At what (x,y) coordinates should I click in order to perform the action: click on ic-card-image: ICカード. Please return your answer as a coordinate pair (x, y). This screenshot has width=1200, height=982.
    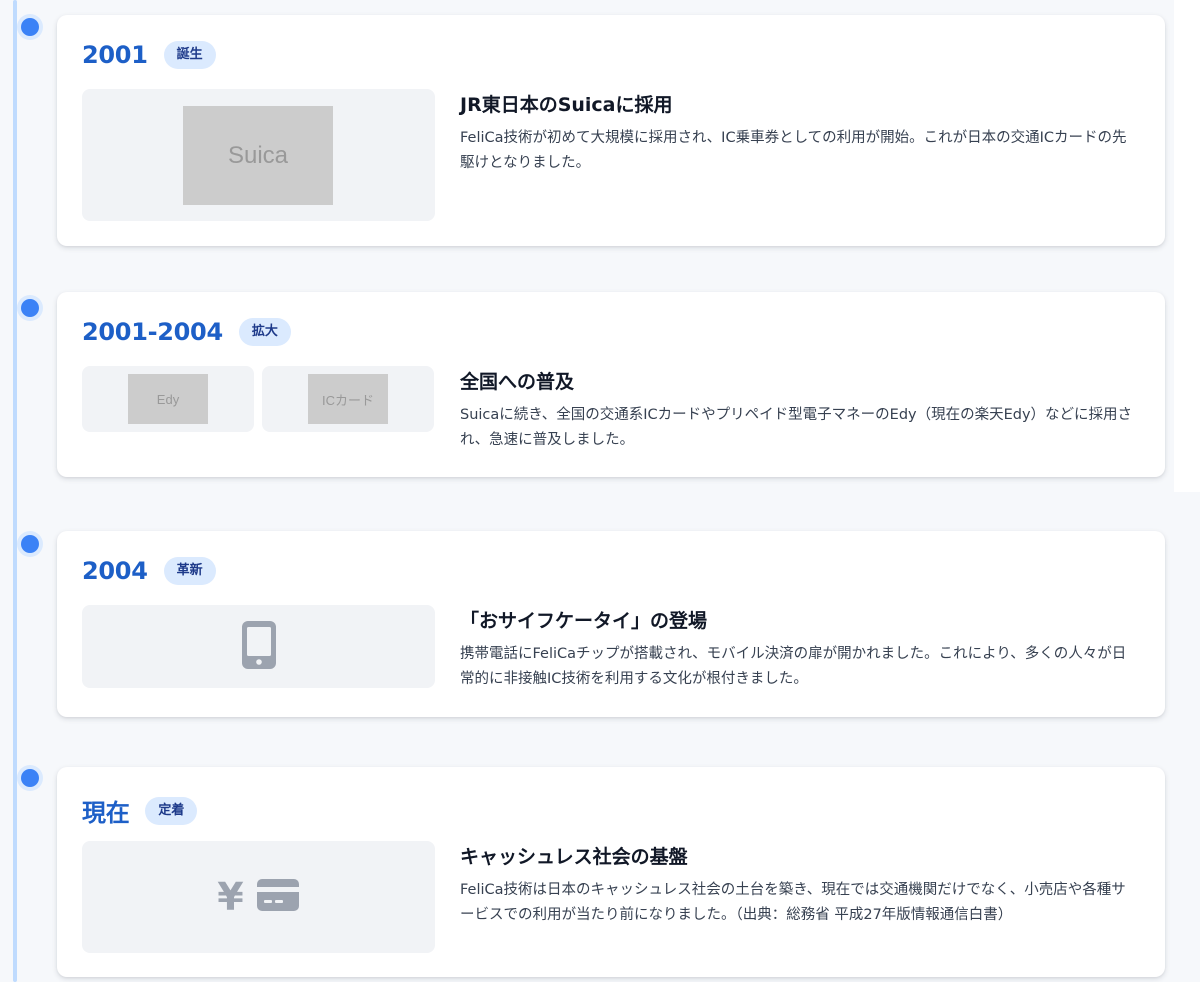
    Looking at the image, I should click on (348, 399).